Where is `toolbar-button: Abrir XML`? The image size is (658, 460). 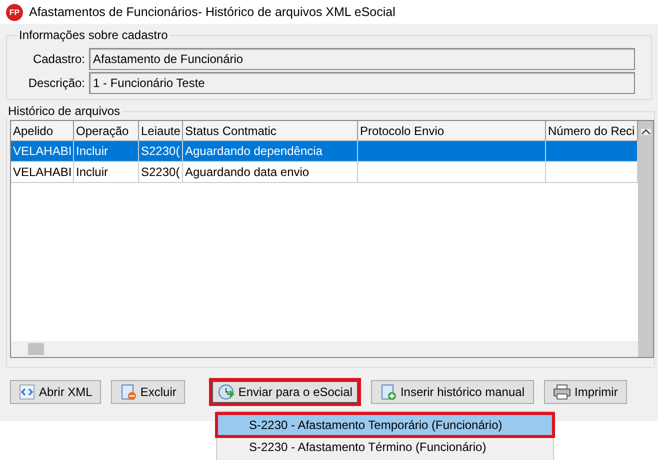 toolbar-button: Abrir XML is located at coordinates (56, 392).